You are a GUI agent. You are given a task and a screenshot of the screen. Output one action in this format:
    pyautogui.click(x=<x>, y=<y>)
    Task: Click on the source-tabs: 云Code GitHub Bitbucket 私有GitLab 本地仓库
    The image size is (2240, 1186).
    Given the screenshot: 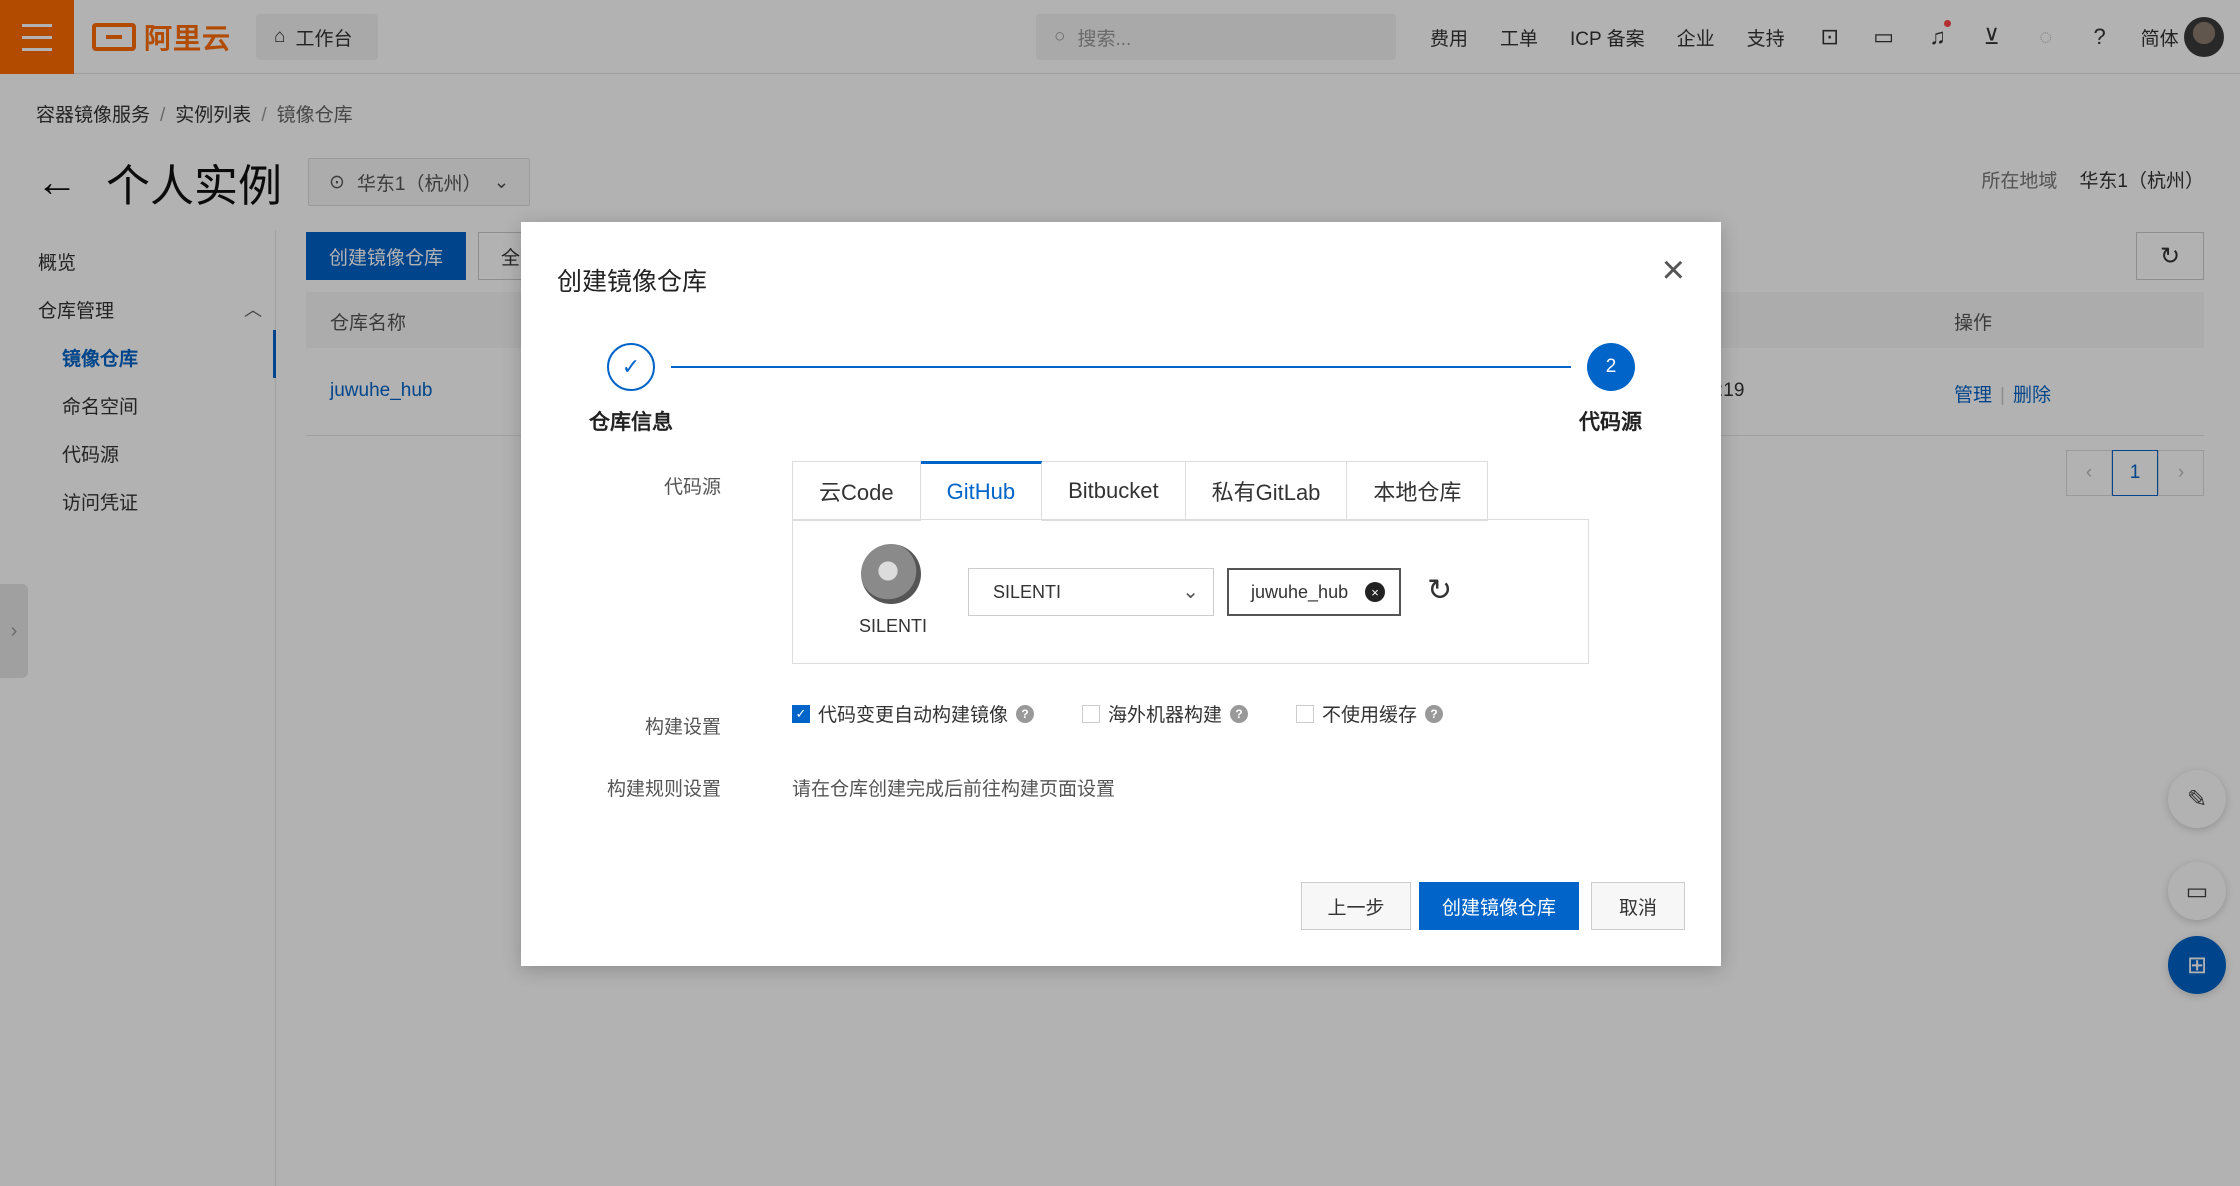 What is the action you would take?
    pyautogui.click(x=1140, y=491)
    